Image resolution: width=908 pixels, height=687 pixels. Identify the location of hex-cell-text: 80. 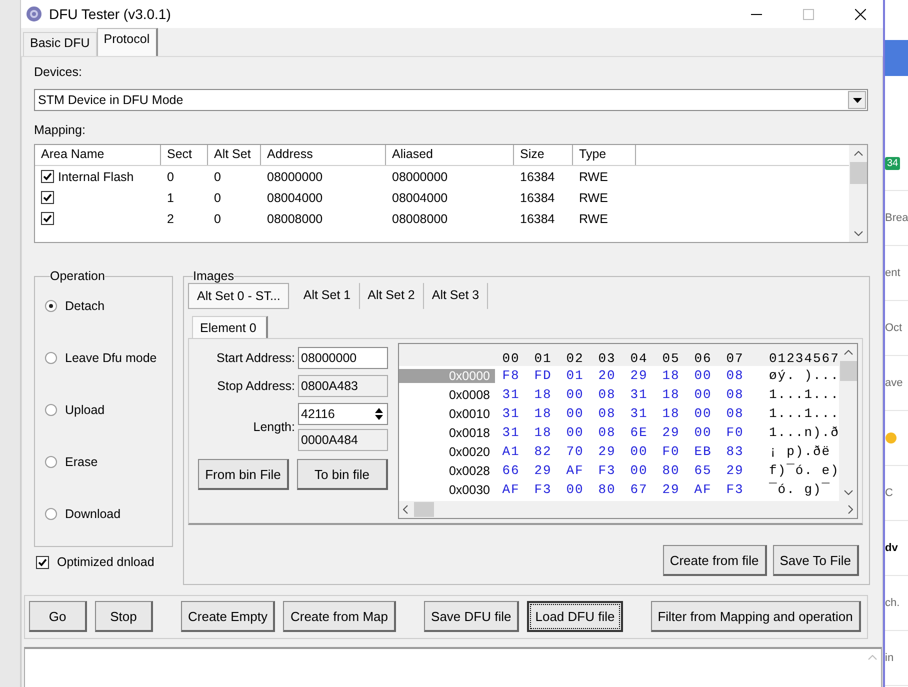
(671, 470).